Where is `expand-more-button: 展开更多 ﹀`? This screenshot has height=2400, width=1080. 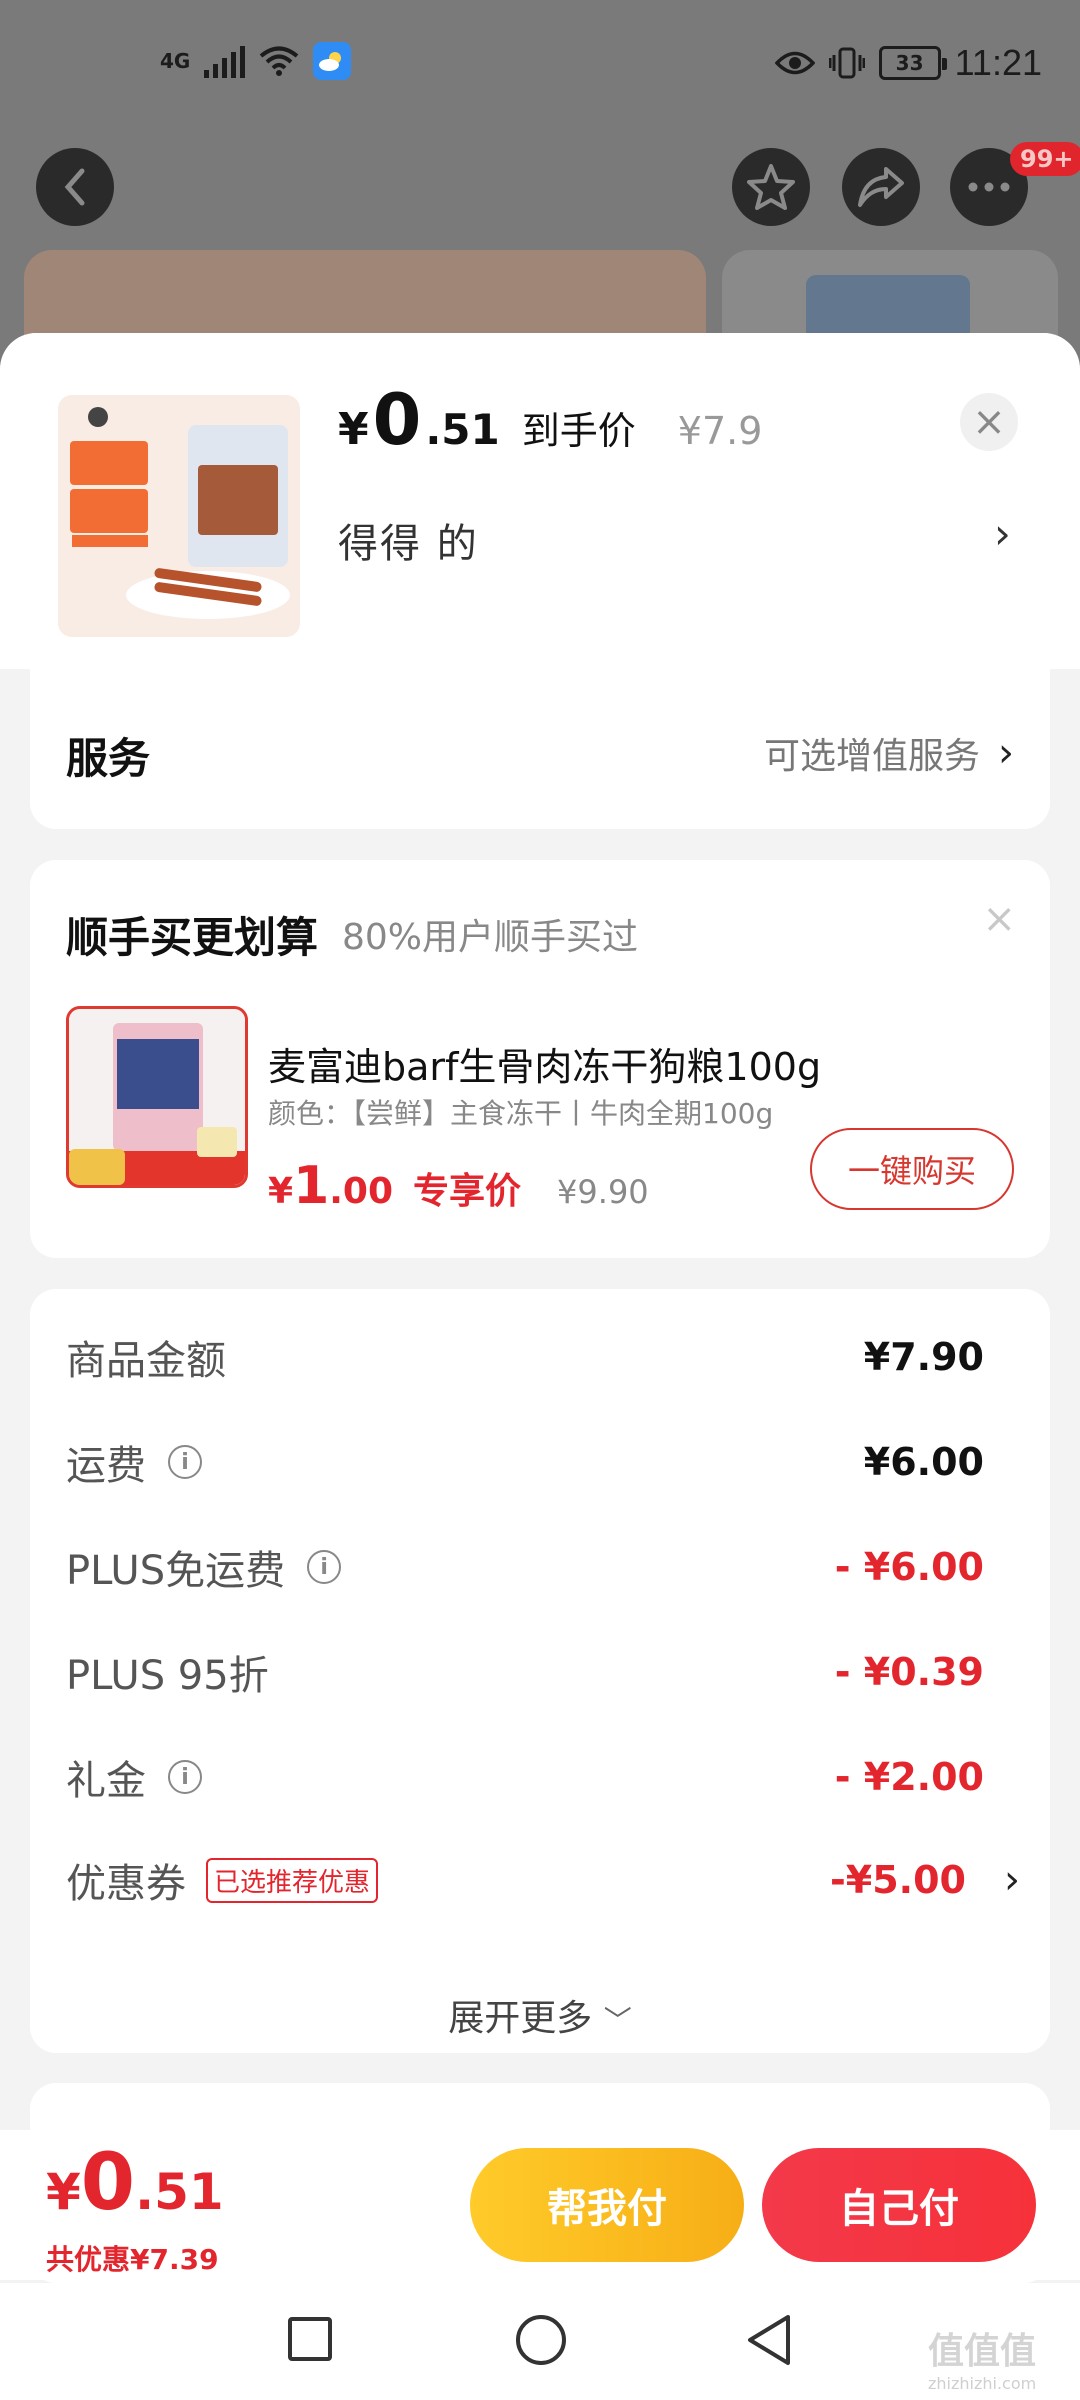
expand-more-button: 展开更多 ﹀ is located at coordinates (540, 2015).